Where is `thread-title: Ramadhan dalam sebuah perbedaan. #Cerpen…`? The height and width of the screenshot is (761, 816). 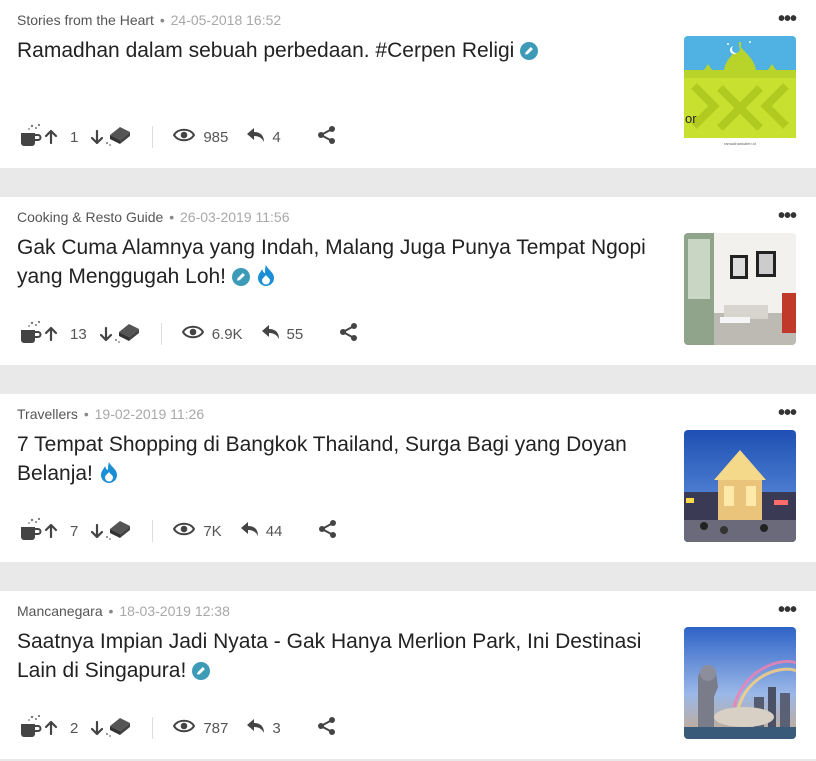 thread-title: Ramadhan dalam sebuah perbedaan. #Cerpen… is located at coordinates (347, 52).